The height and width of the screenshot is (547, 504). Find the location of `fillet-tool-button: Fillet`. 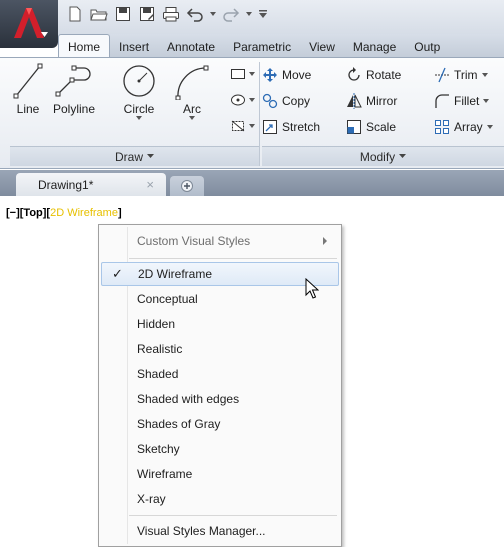

fillet-tool-button: Fillet is located at coordinates (462, 101).